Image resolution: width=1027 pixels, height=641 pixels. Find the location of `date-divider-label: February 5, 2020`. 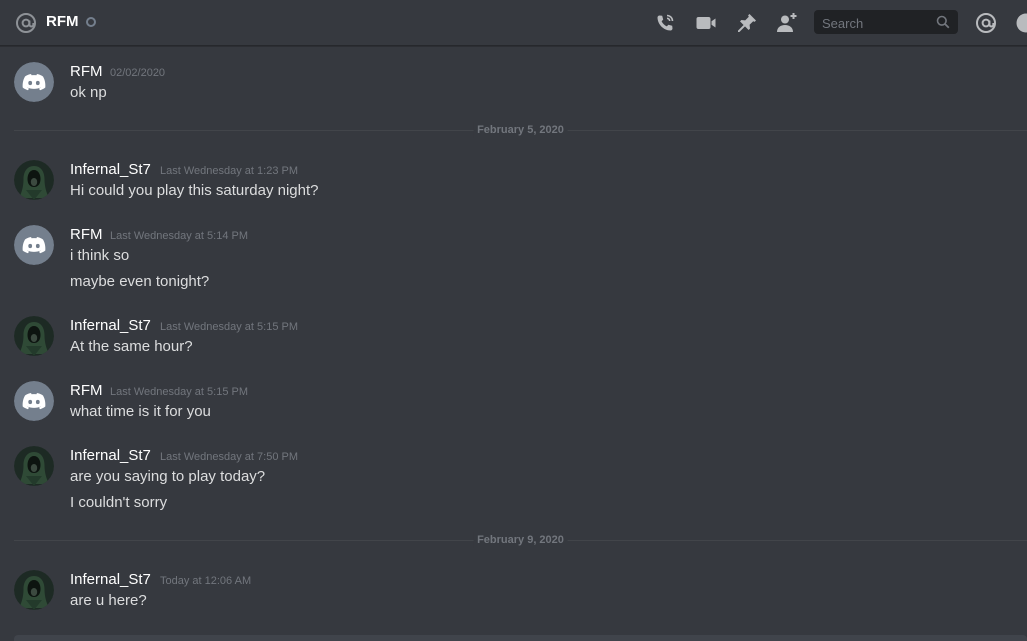

date-divider-label: February 5, 2020 is located at coordinates (520, 130).